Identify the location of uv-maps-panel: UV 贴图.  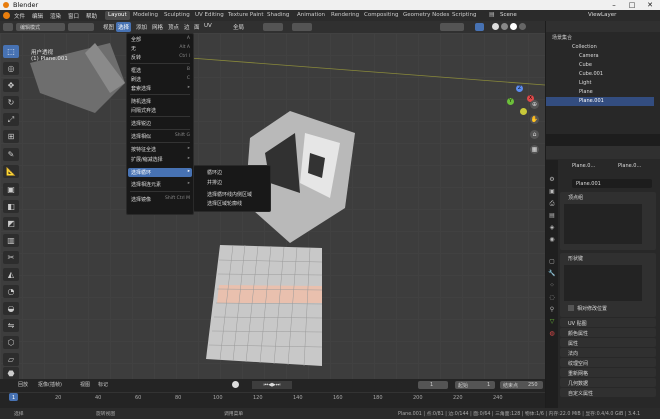
(608, 322).